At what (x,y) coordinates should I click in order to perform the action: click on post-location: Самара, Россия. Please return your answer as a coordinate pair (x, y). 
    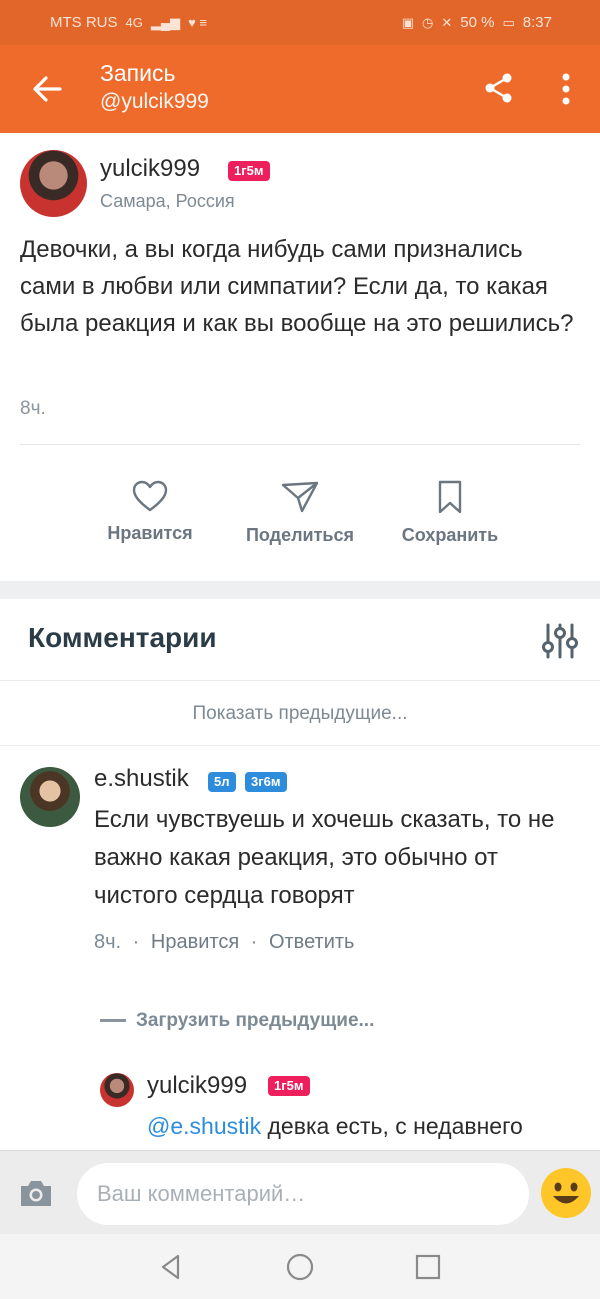
    Looking at the image, I should click on (167, 201).